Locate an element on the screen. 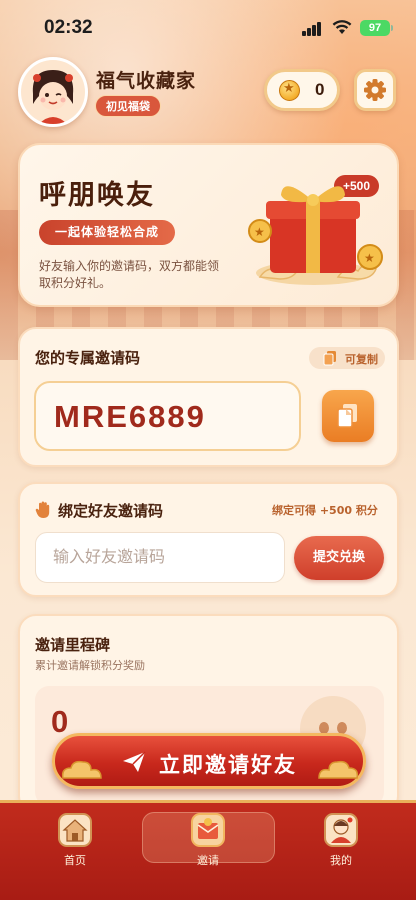 Image resolution: width=416 pixels, height=900 pixels. settings-button is located at coordinates (375, 90).